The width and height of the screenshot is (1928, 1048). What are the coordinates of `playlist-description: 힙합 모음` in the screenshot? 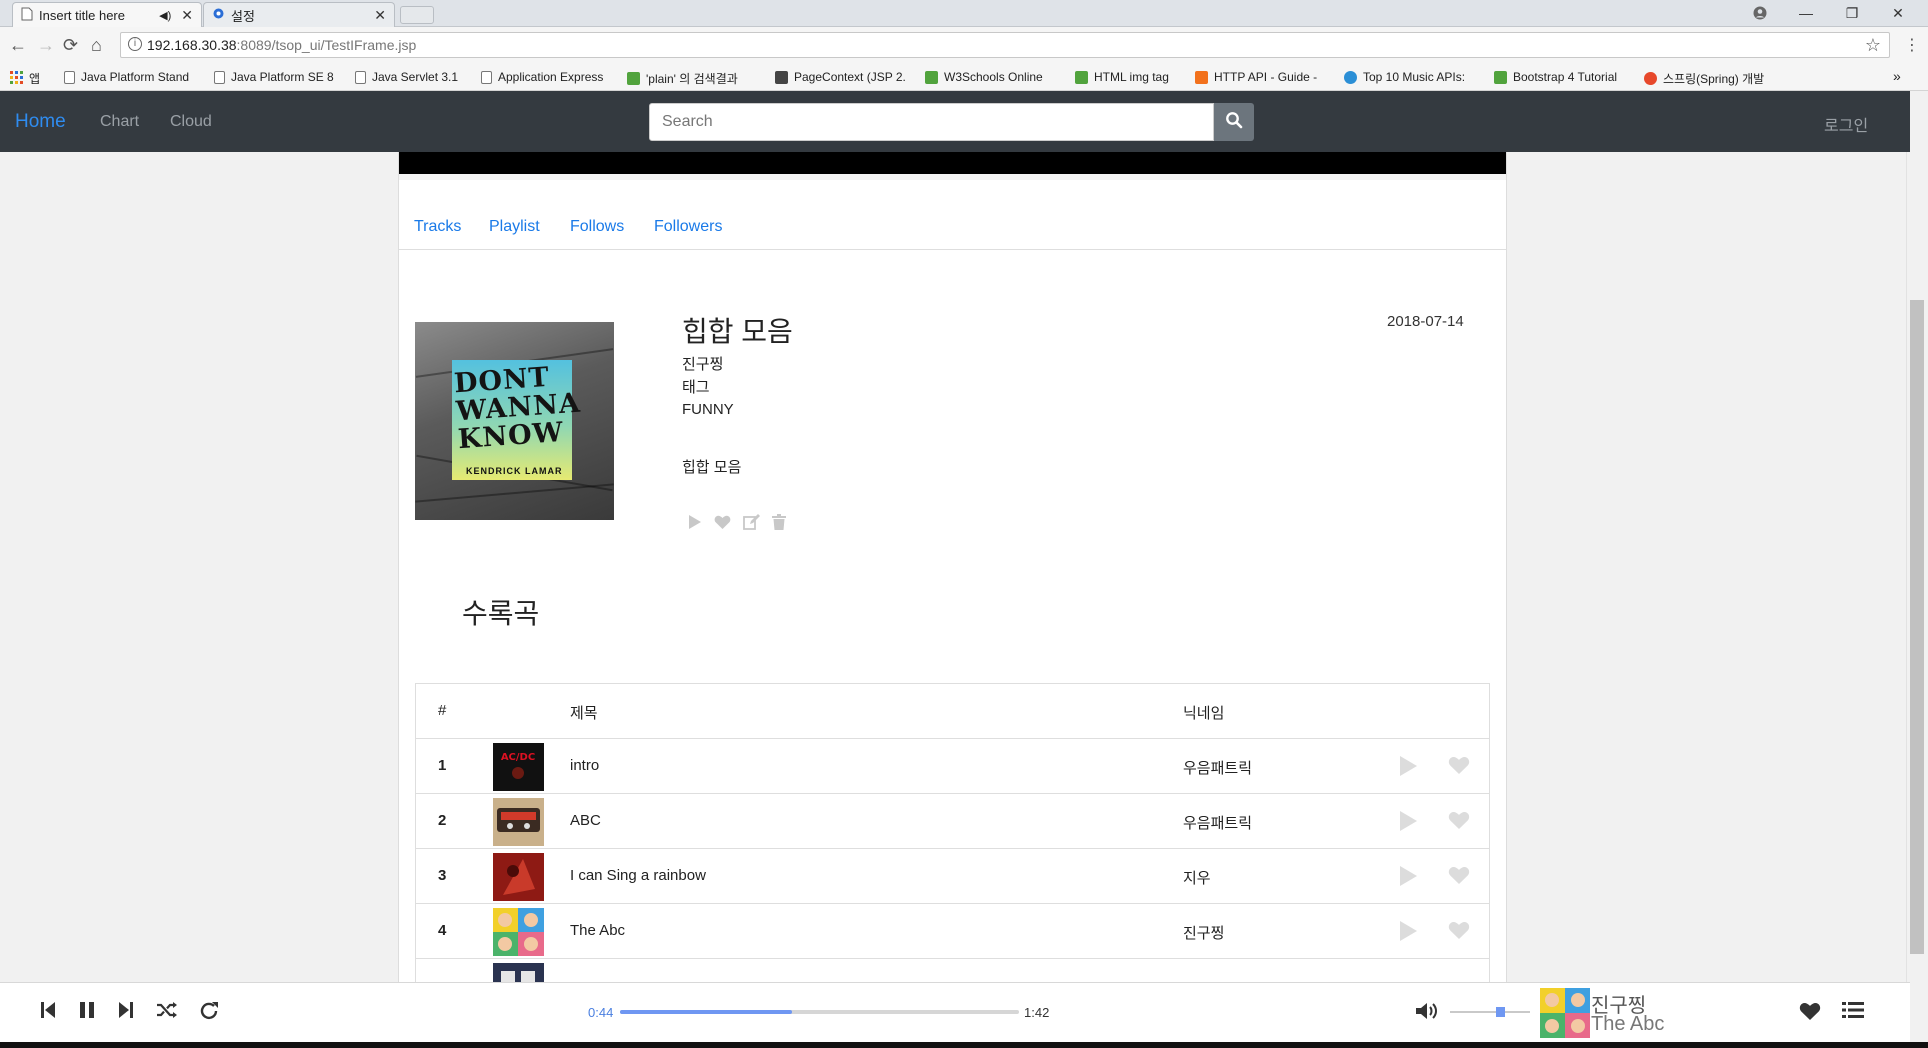 It's located at (712, 467).